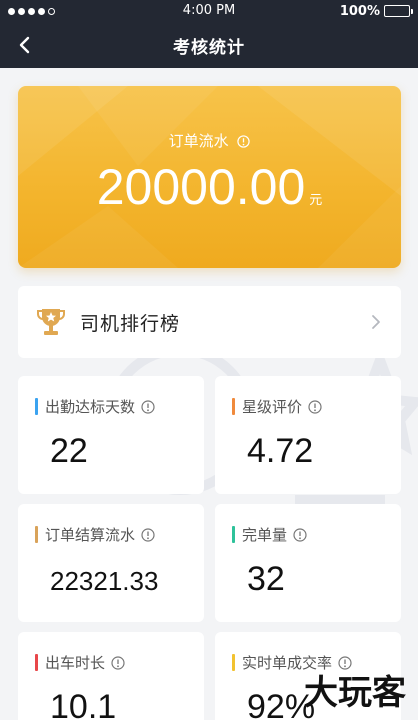 This screenshot has height=720, width=418. What do you see at coordinates (316, 199) in the screenshot?
I see `currency-unit: 元` at bounding box center [316, 199].